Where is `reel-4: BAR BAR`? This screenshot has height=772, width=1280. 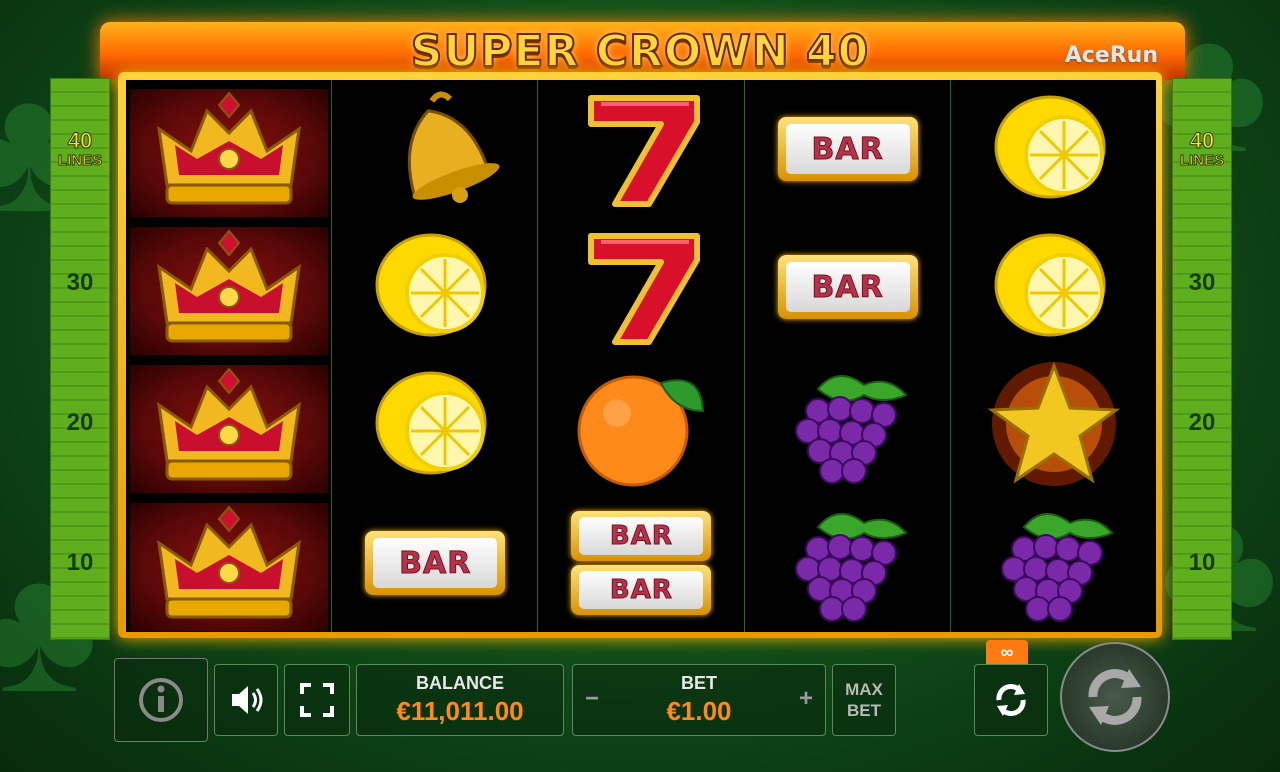
reel-4: BAR BAR is located at coordinates (848, 356).